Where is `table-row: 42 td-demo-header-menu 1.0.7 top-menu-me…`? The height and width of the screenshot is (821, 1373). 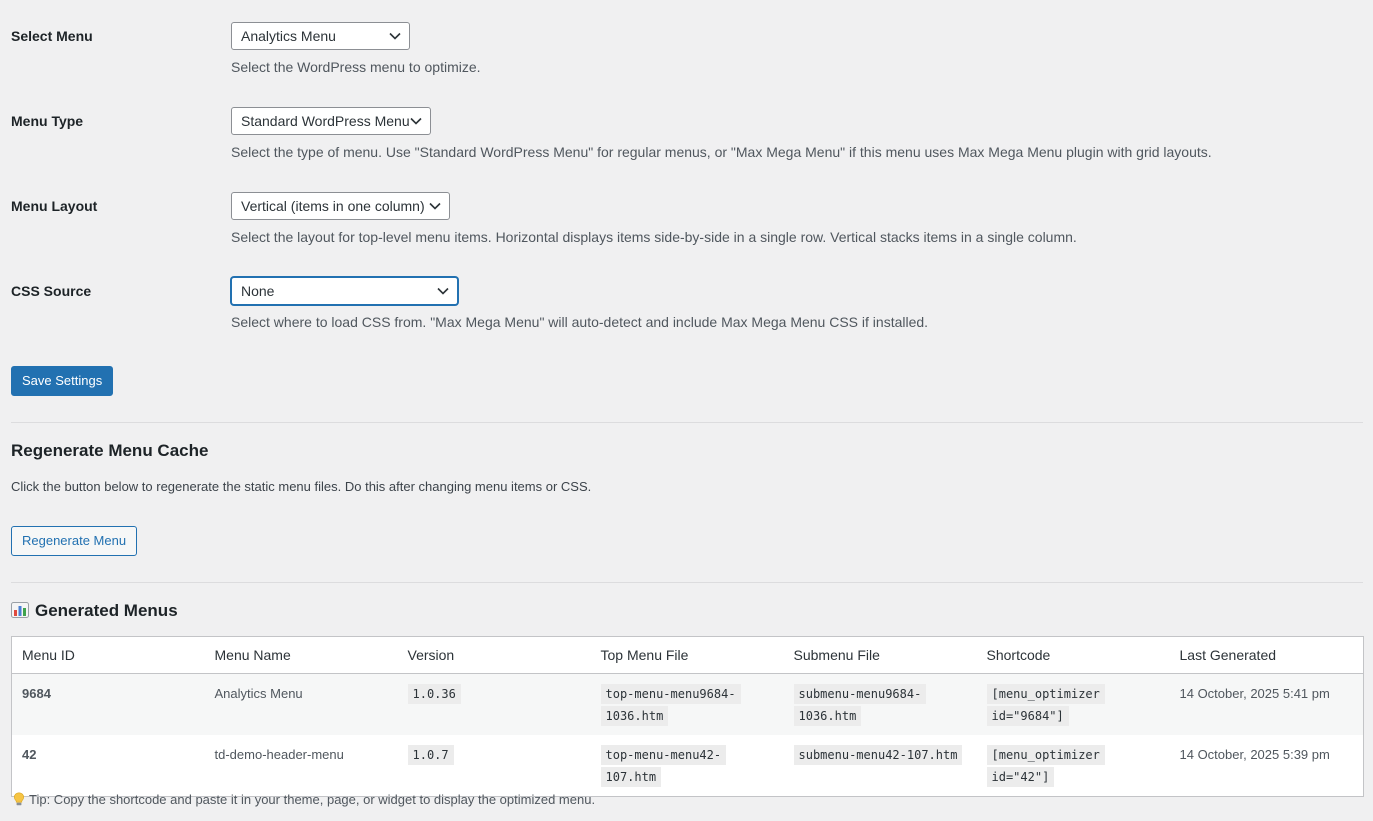 table-row: 42 td-demo-header-menu 1.0.7 top-menu-me… is located at coordinates (687, 766).